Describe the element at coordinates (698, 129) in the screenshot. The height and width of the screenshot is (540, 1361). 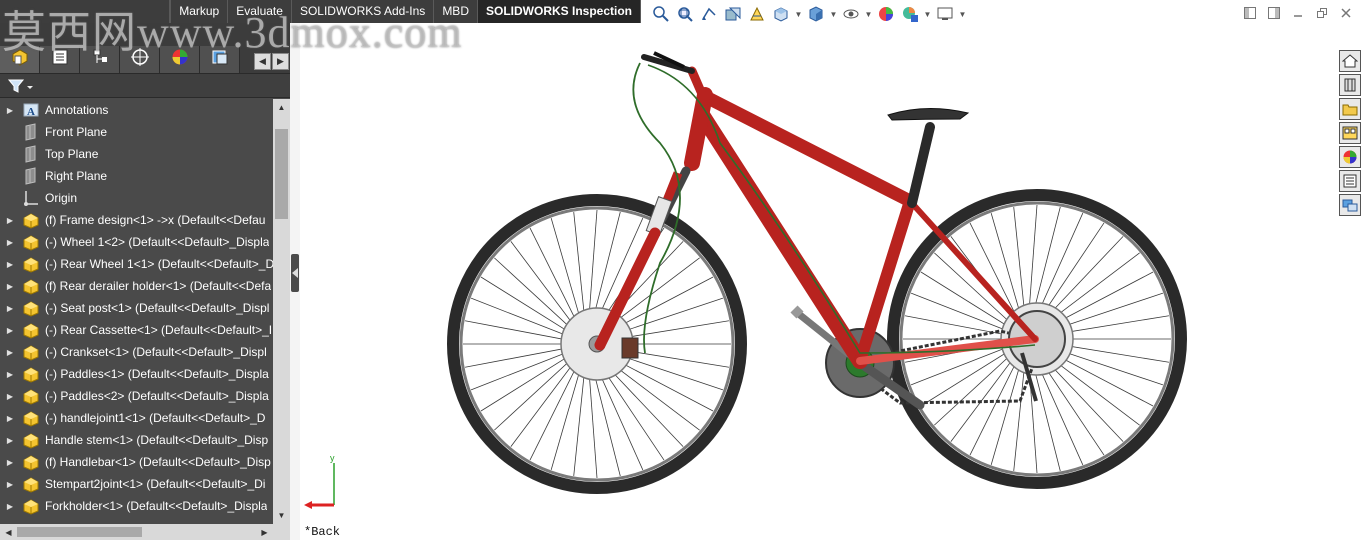
I see `head-tube` at that location.